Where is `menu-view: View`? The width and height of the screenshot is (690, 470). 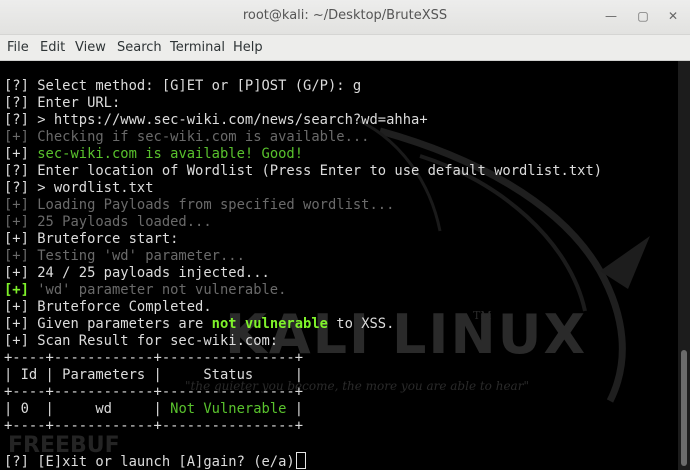 menu-view: View is located at coordinates (90, 47).